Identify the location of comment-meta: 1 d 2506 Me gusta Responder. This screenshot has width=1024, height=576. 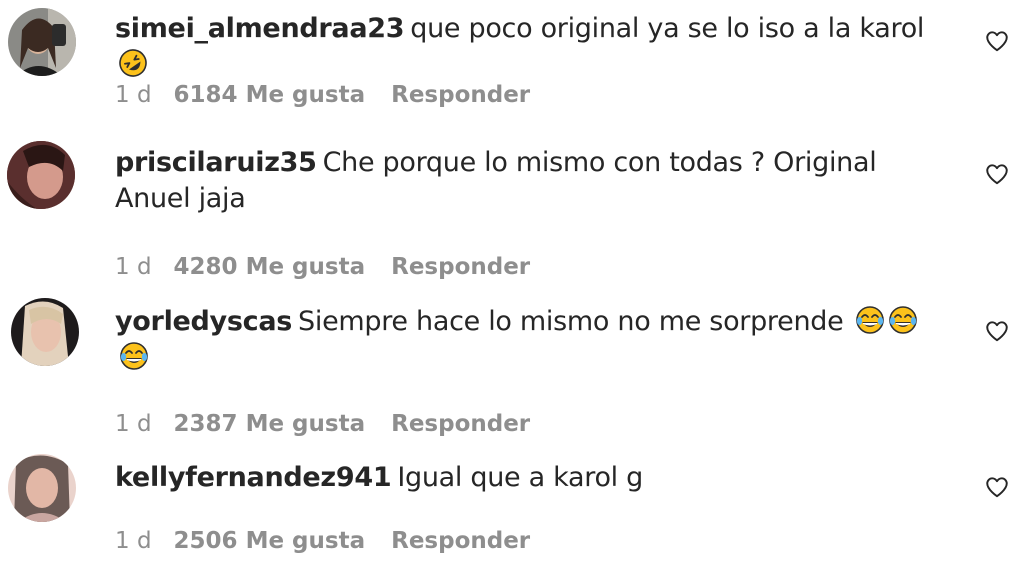
(322, 541).